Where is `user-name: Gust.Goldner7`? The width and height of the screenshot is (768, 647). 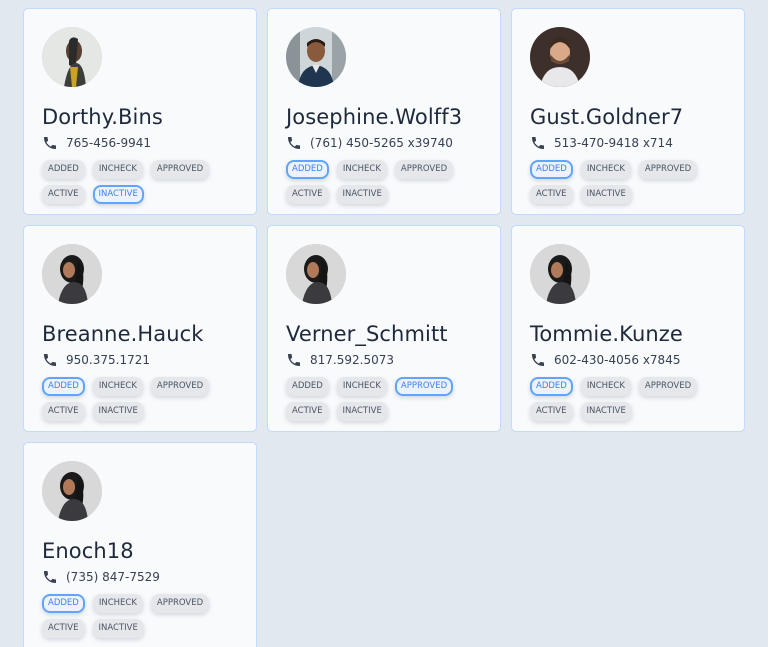 user-name: Gust.Goldner7 is located at coordinates (607, 117).